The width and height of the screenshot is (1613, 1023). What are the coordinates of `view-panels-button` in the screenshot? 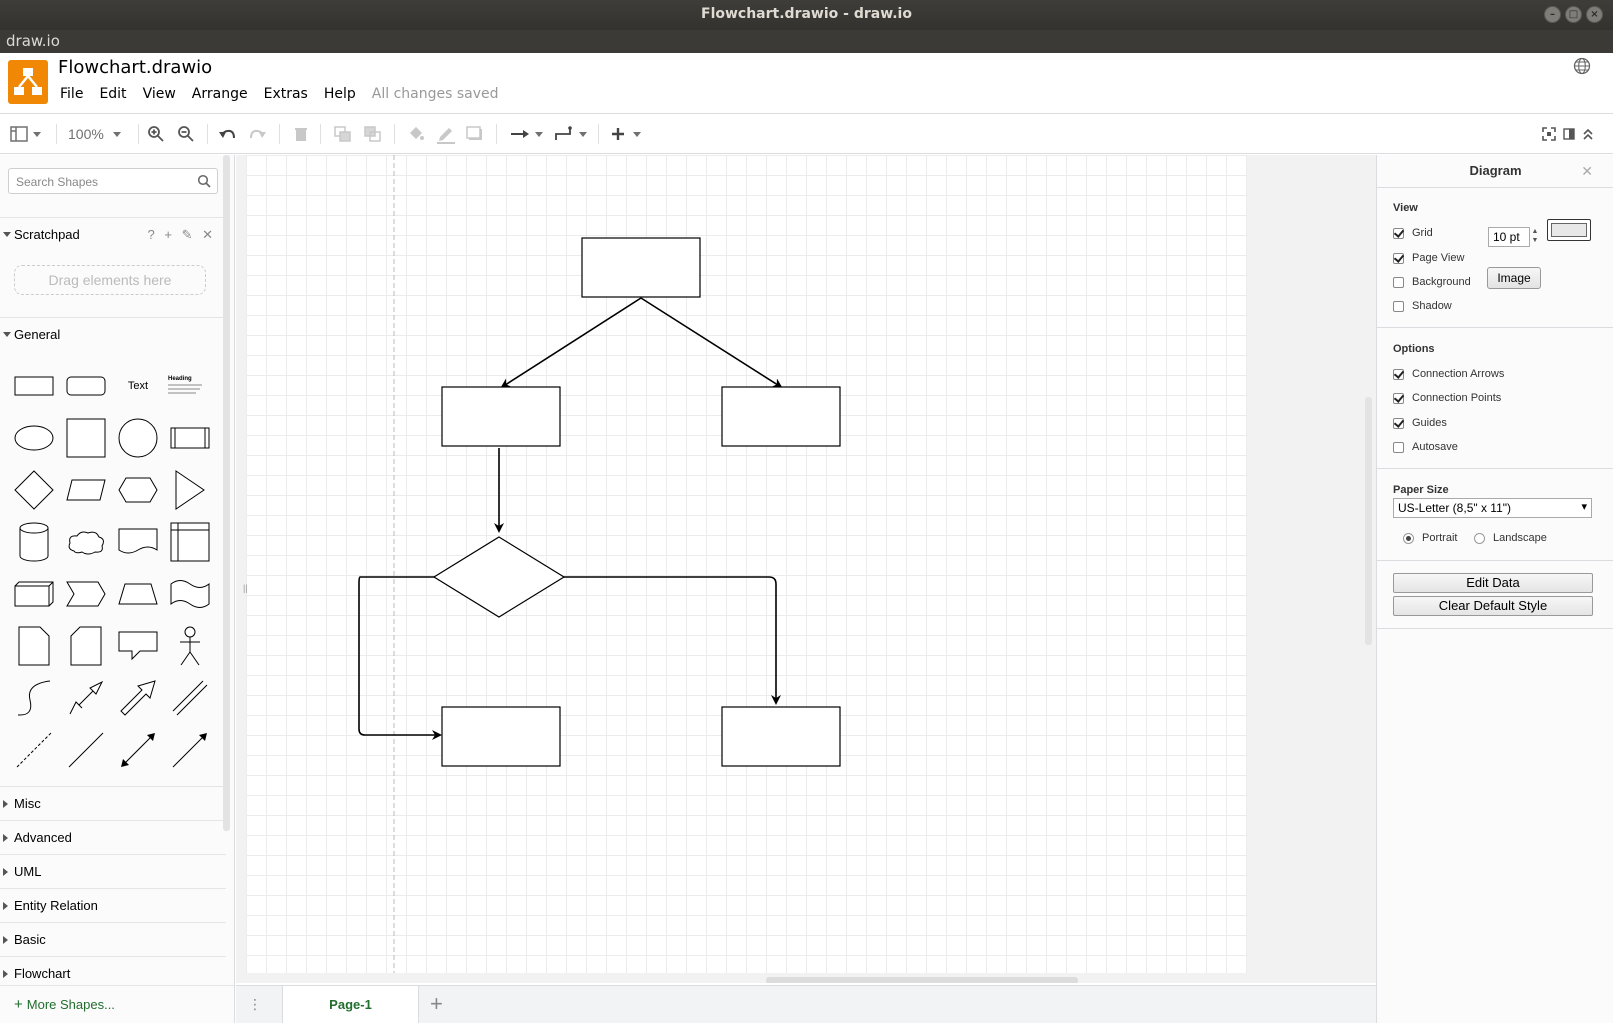 It's located at (25, 134).